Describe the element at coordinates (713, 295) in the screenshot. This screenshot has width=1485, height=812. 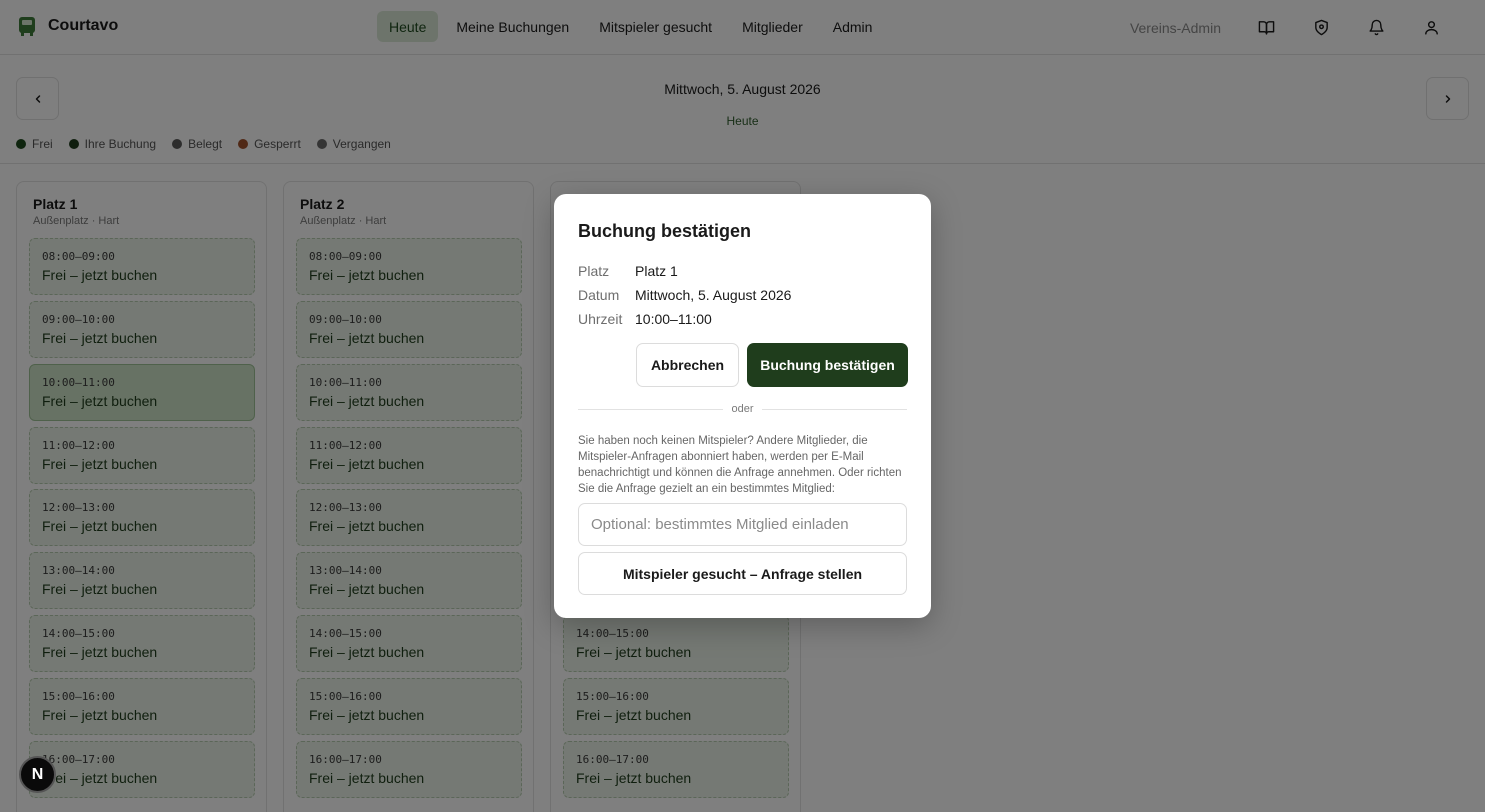
I see `detail-value: Mittwoch, 5. August 2026` at that location.